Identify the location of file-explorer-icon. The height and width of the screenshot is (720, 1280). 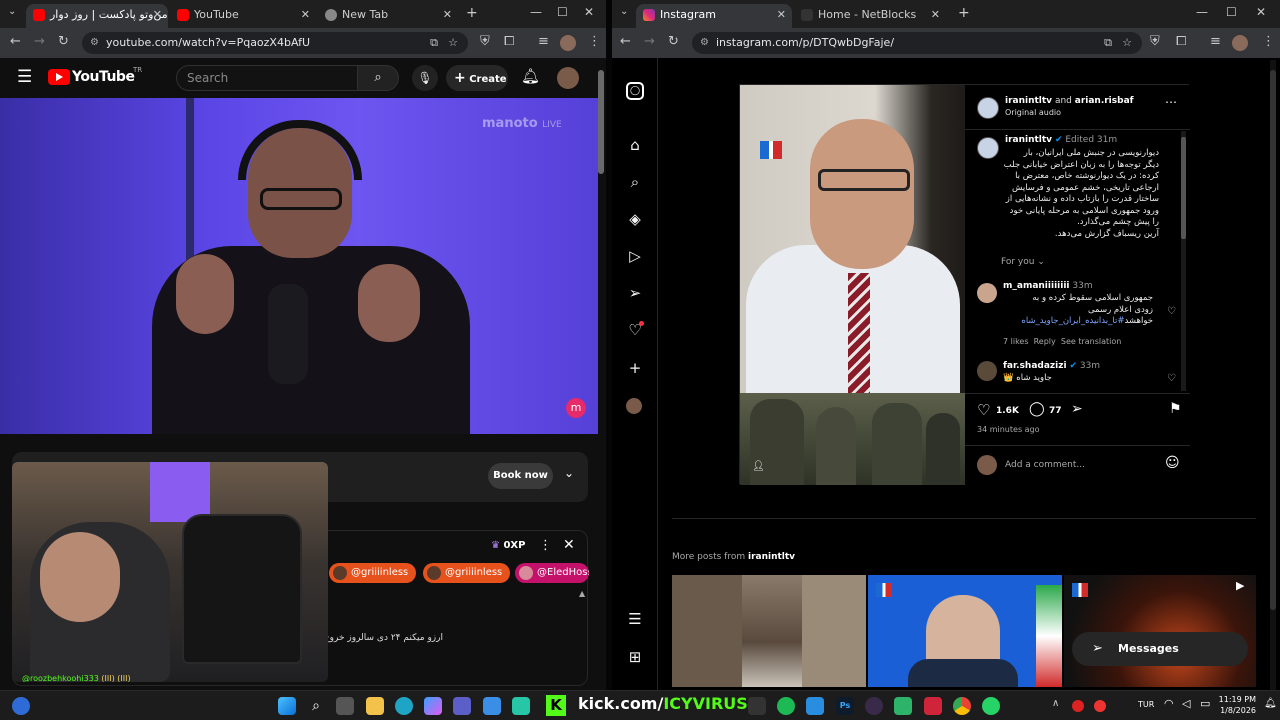
(375, 706).